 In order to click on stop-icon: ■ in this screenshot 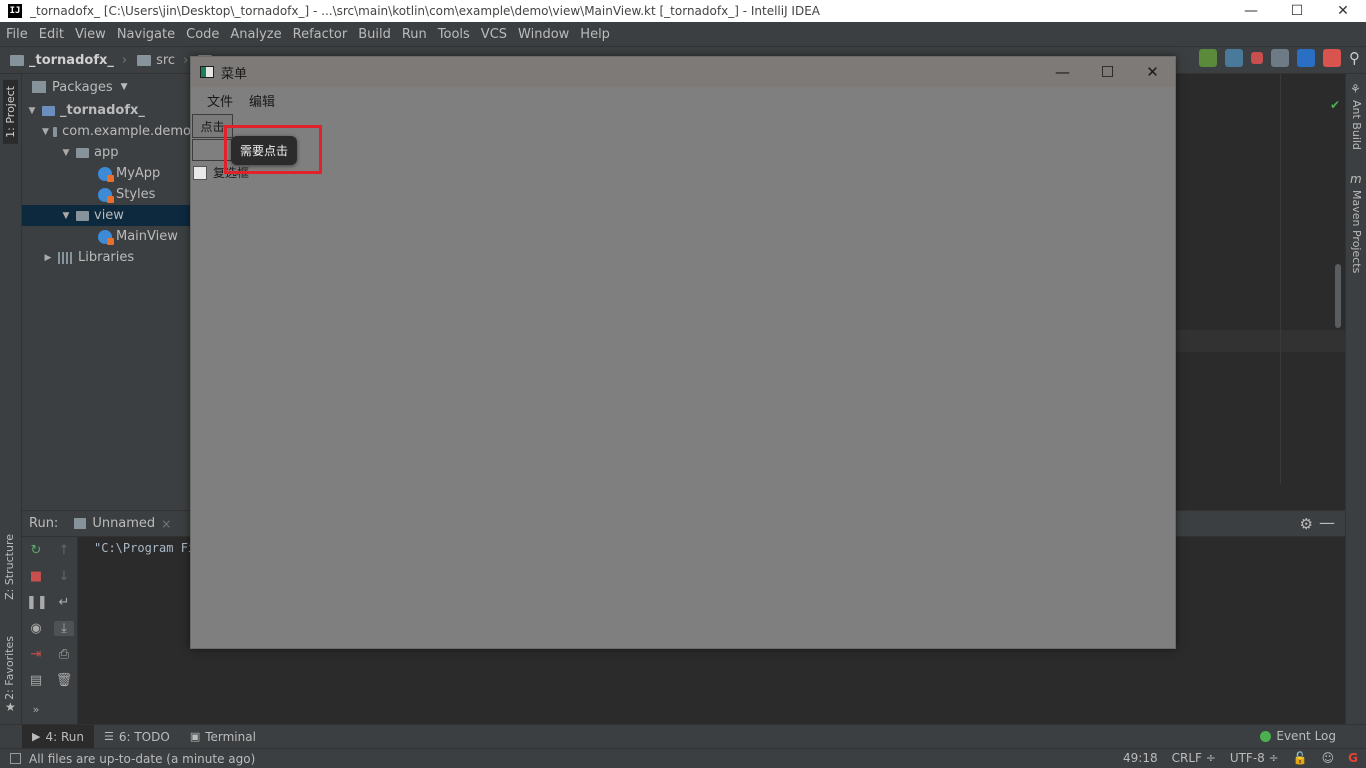, I will do `click(36, 576)`.